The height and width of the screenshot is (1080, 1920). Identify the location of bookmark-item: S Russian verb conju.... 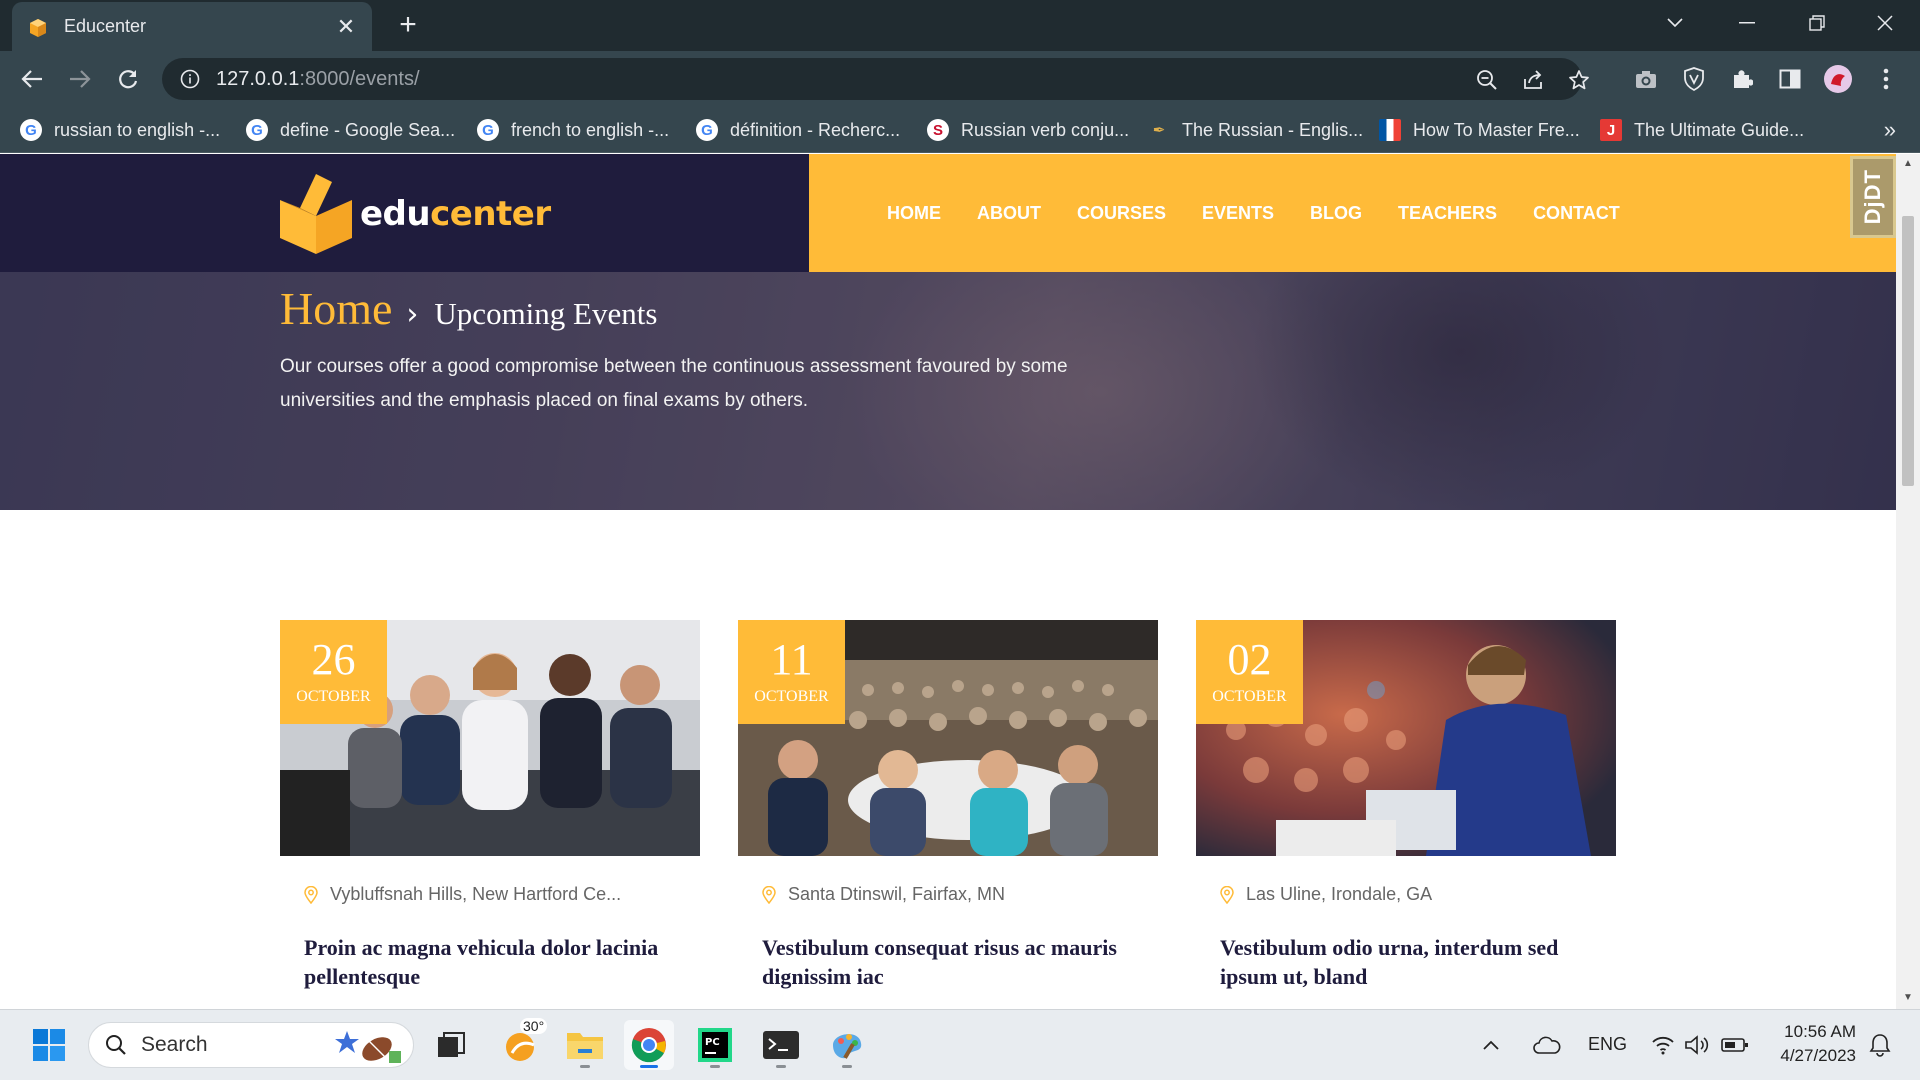
(1028, 130).